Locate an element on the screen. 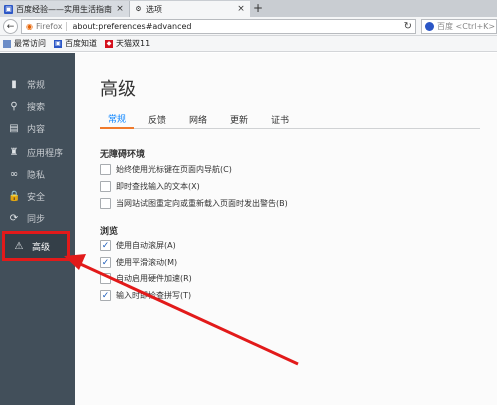 The image size is (497, 405). advanced-icon: ⚠ is located at coordinates (19, 246).